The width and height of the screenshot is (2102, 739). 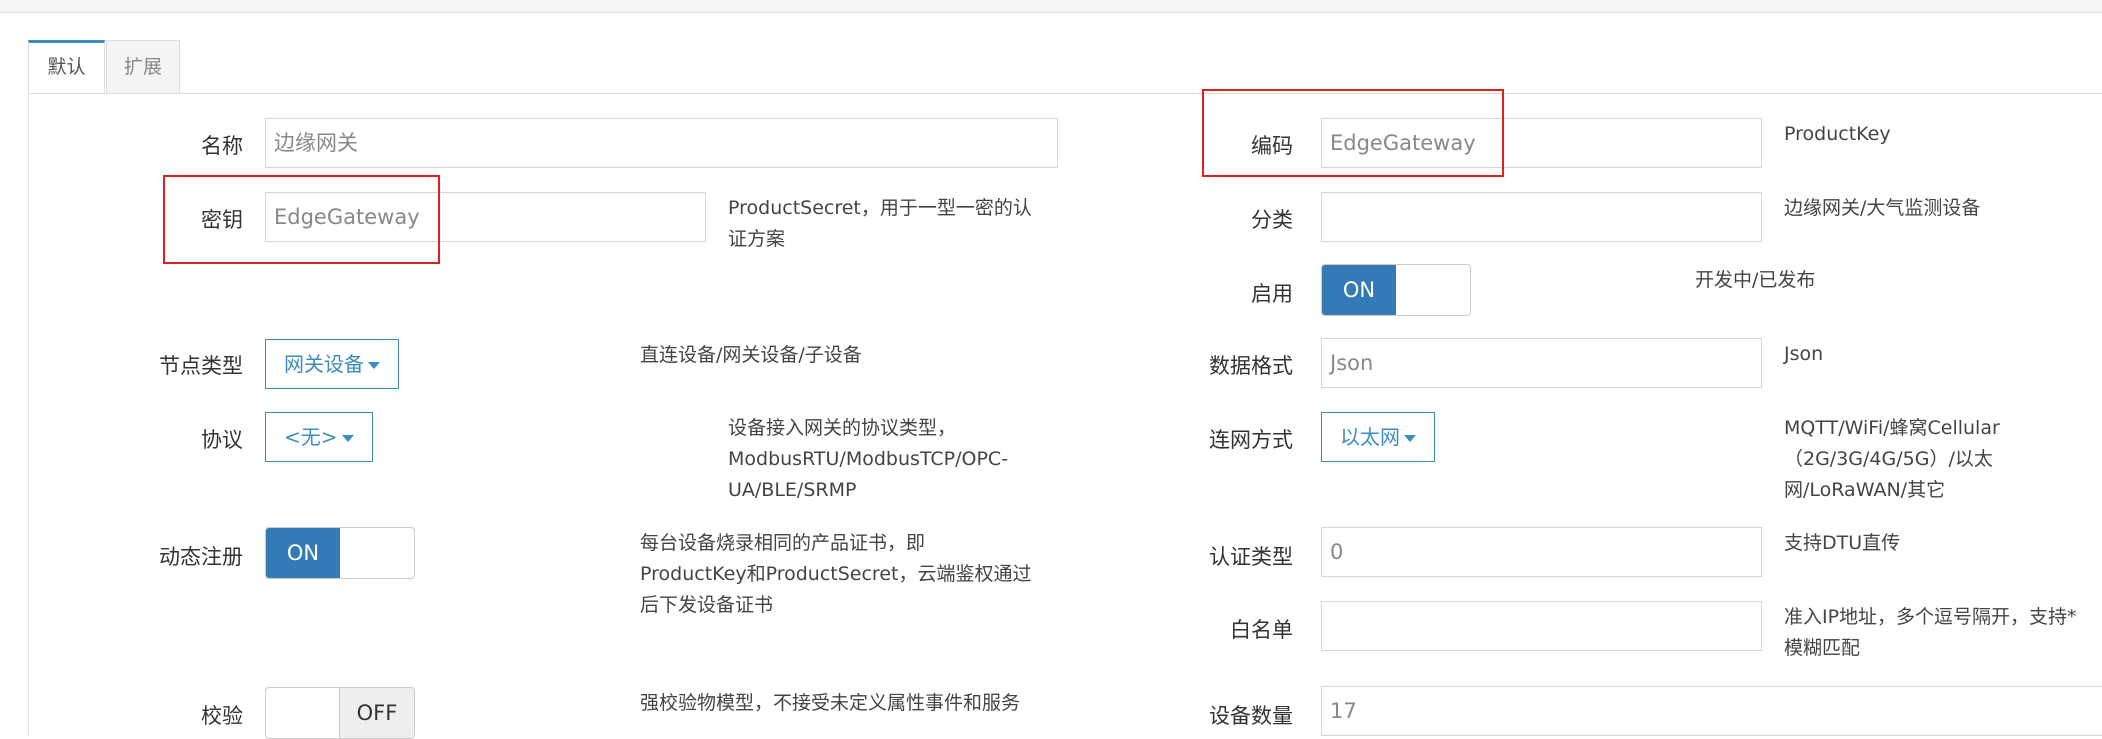 I want to click on category-label: 分类, so click(x=1272, y=220).